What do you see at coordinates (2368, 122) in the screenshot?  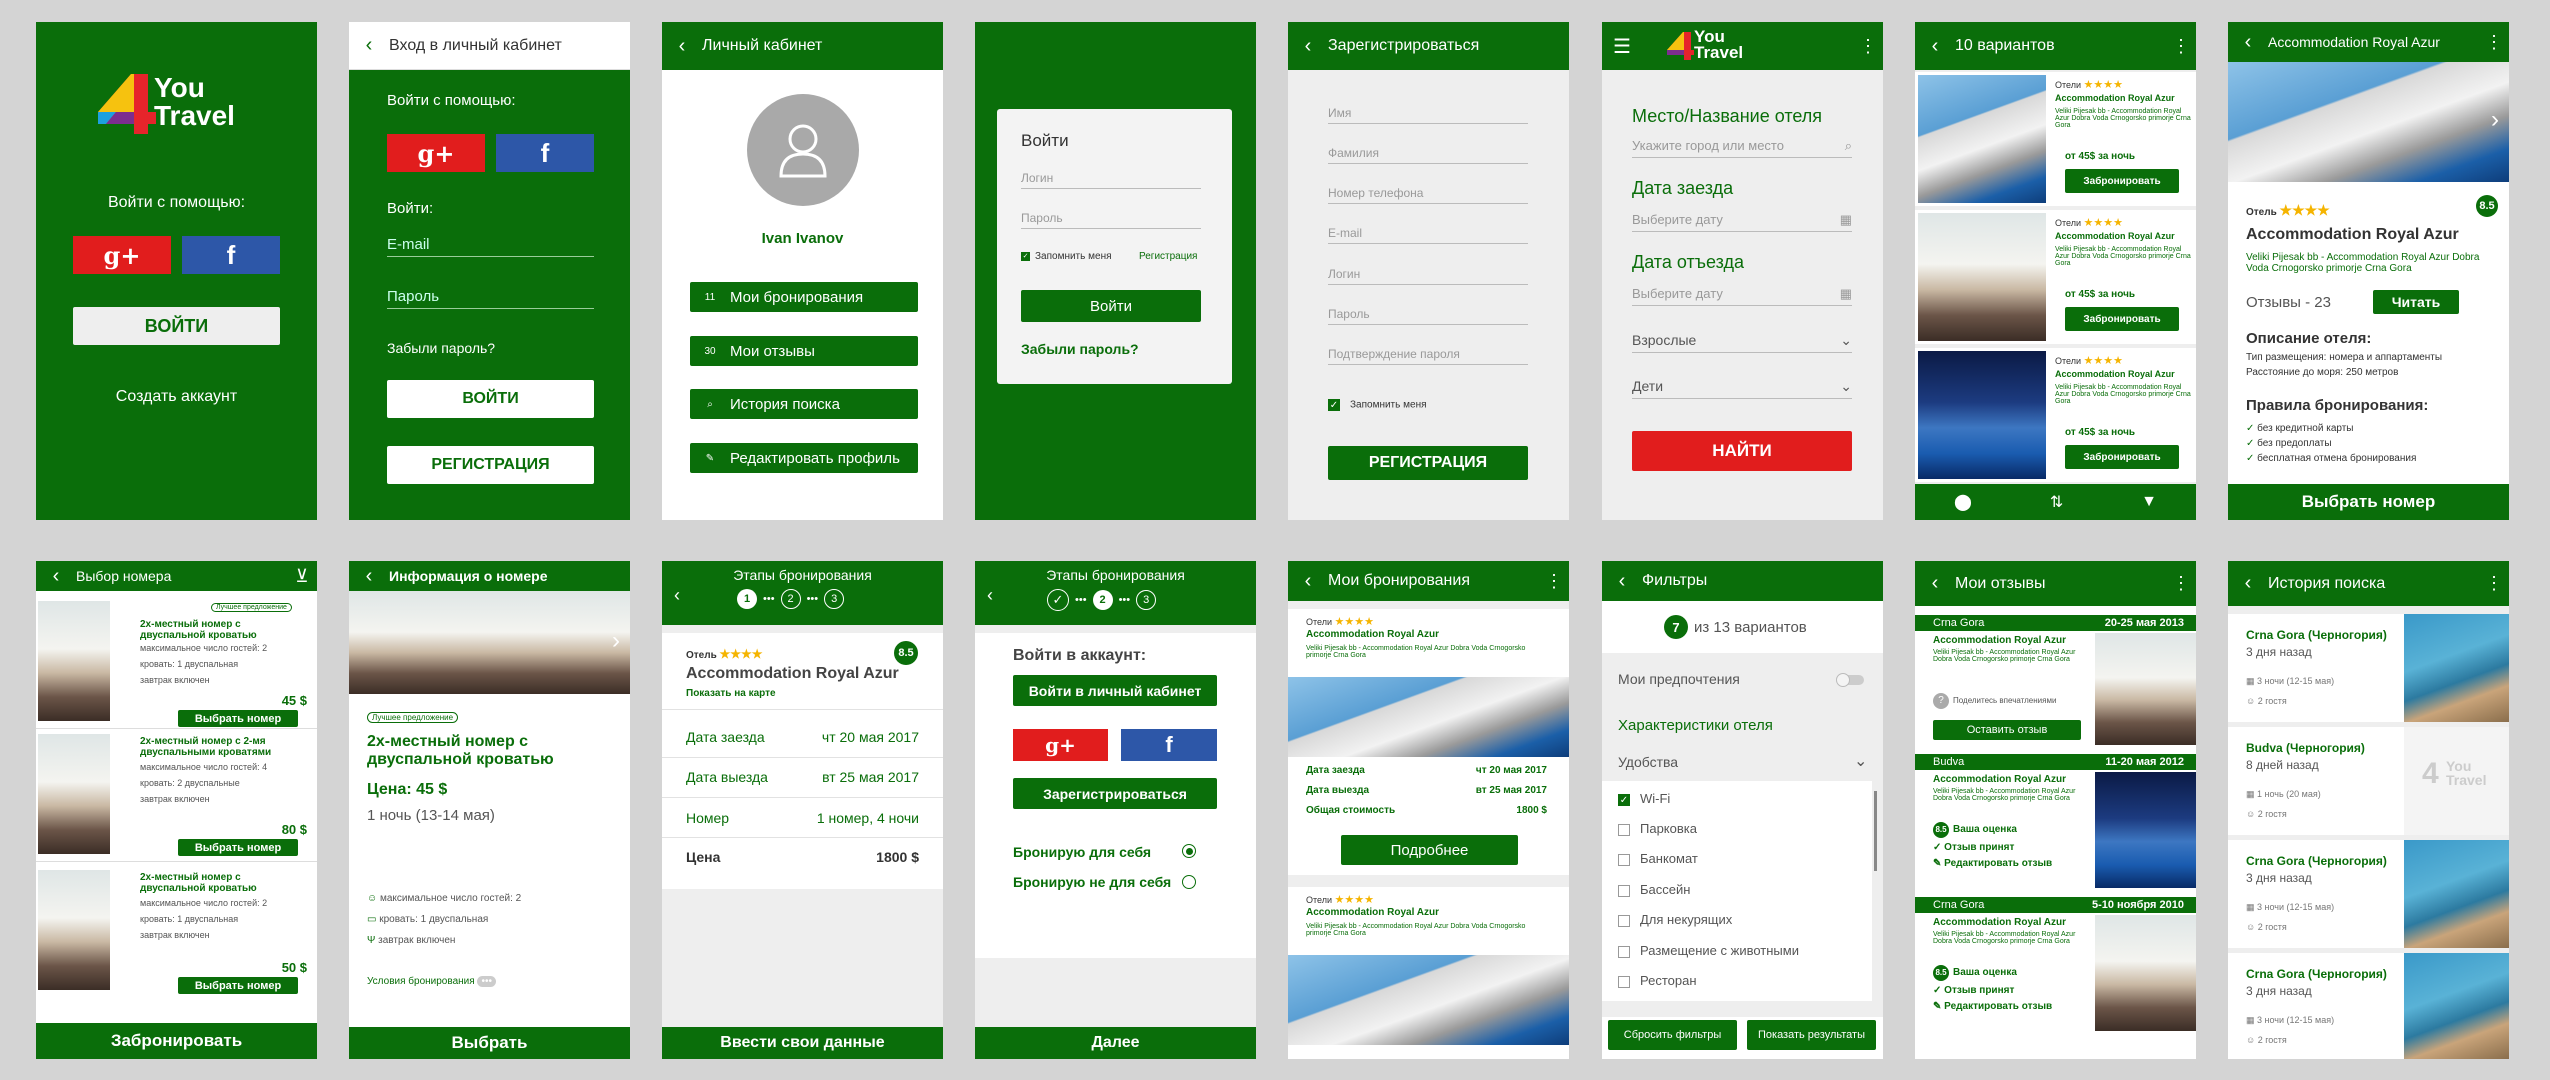 I see `hotel-photo: ›` at bounding box center [2368, 122].